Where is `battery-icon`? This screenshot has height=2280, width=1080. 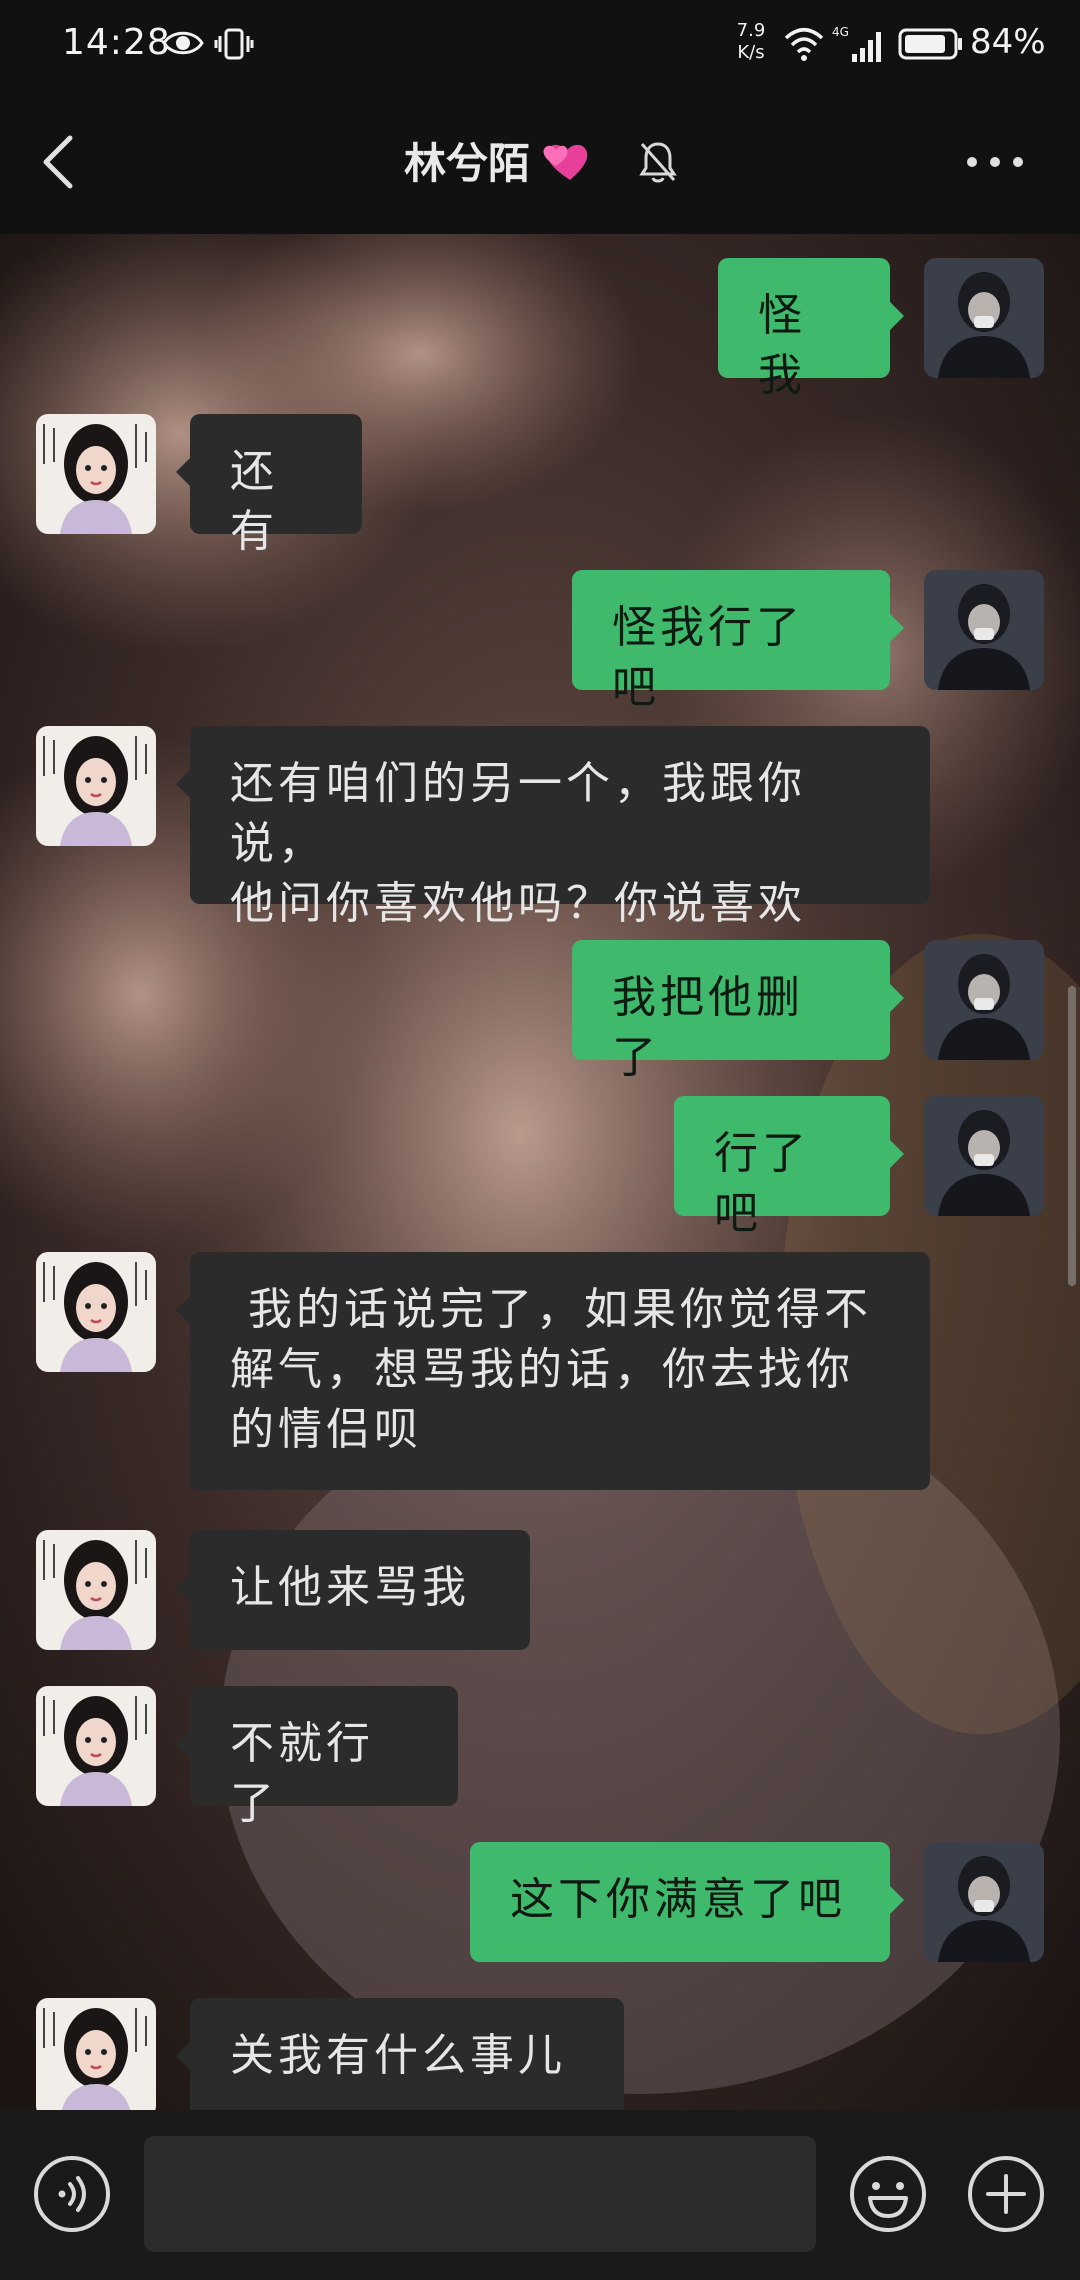 battery-icon is located at coordinates (930, 44).